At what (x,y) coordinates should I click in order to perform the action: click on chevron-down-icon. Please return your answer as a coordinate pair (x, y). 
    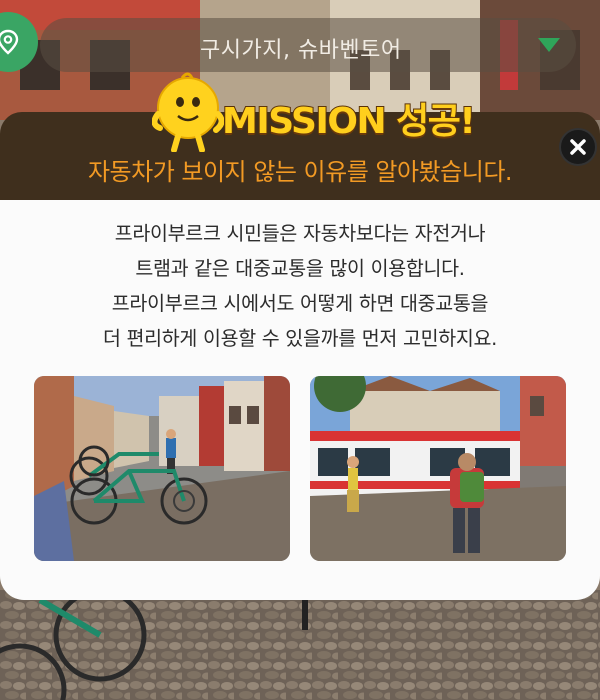
    Looking at the image, I should click on (549, 45).